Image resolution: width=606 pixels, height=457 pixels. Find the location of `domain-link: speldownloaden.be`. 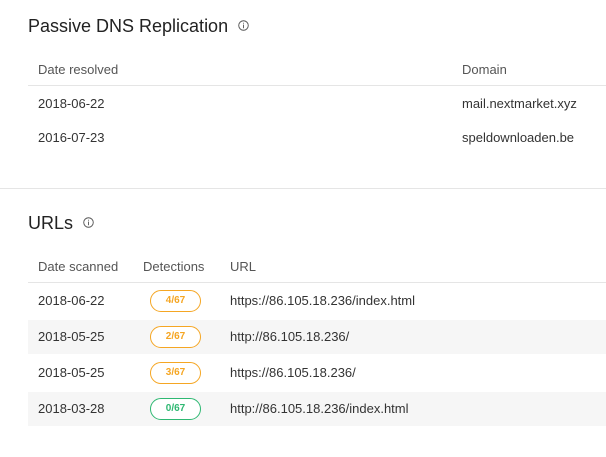

domain-link: speldownloaden.be is located at coordinates (518, 137).